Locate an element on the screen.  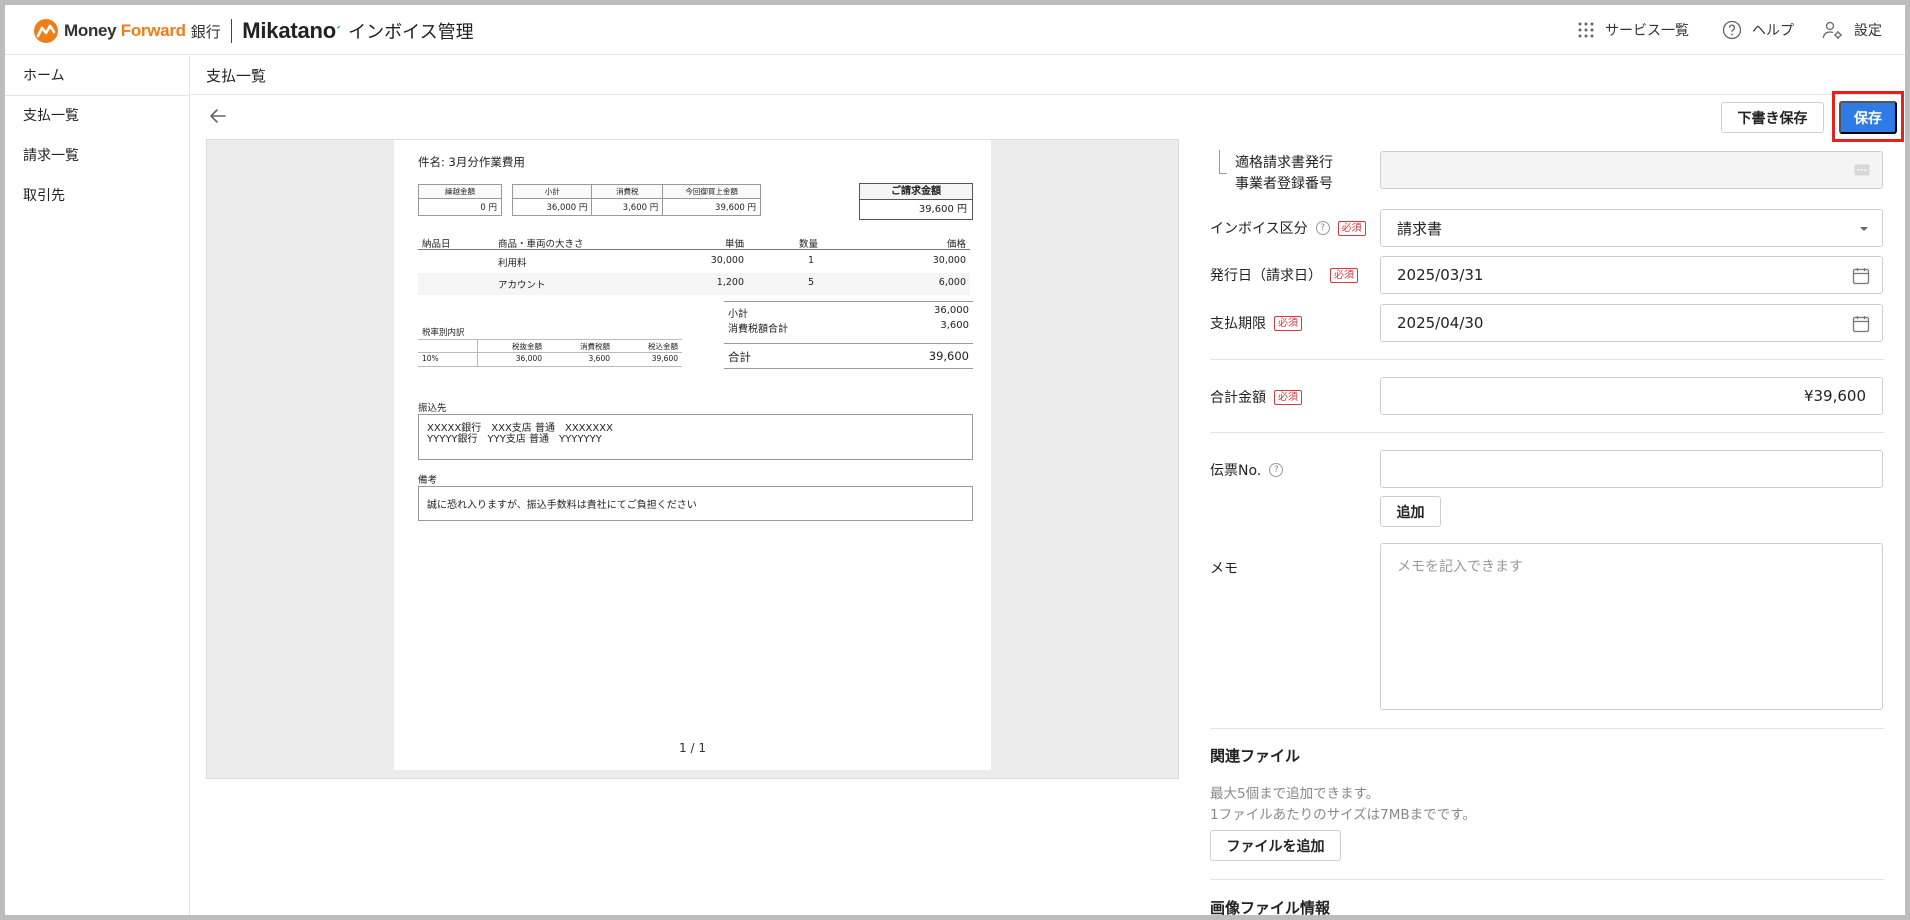
total-amount-input: ¥39,600 is located at coordinates (1631, 396).